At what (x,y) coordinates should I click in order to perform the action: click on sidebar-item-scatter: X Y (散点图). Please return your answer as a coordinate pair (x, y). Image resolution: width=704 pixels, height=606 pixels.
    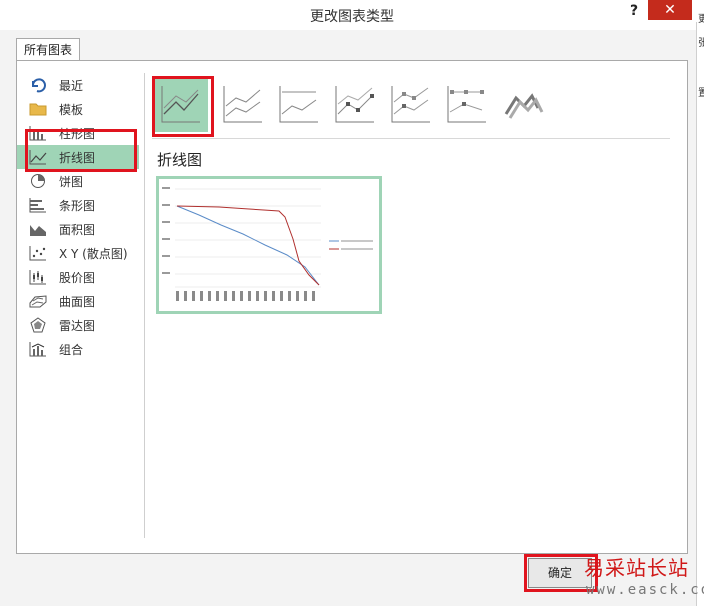
    Looking at the image, I should click on (78, 253).